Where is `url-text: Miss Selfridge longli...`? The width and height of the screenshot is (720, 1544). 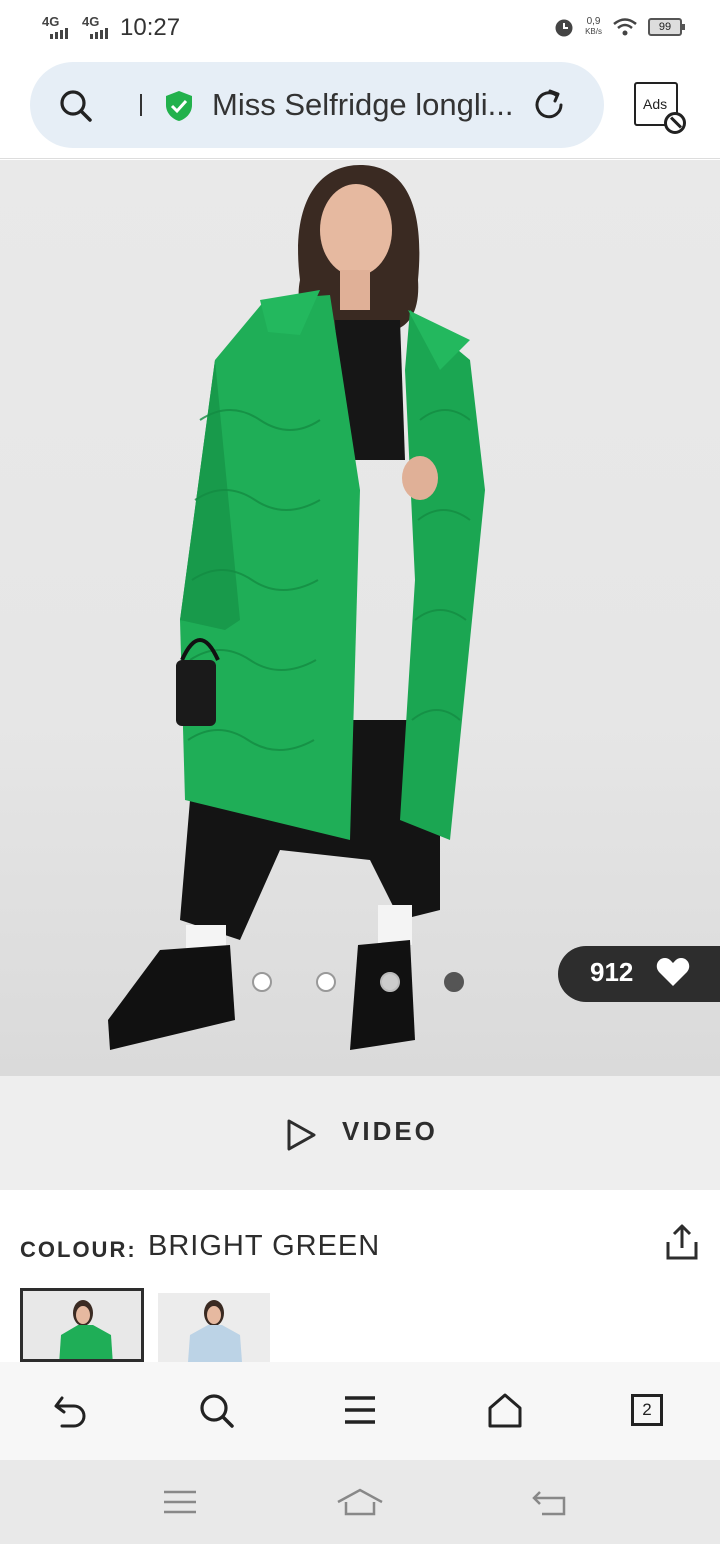 url-text: Miss Selfridge longli... is located at coordinates (363, 105).